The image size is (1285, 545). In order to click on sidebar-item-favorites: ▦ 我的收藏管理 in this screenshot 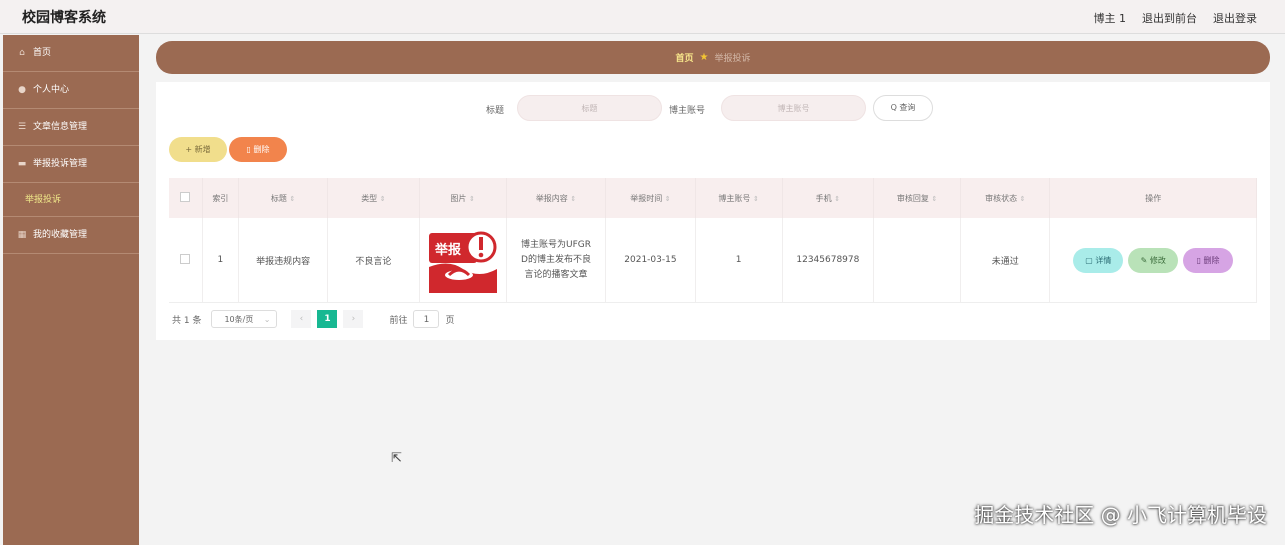, I will do `click(71, 235)`.